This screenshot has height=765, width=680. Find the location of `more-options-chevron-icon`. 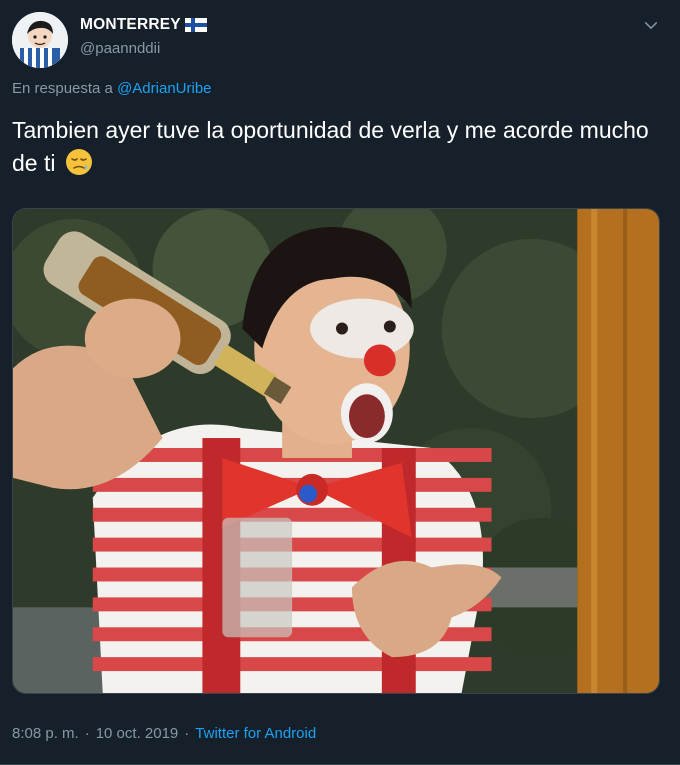

more-options-chevron-icon is located at coordinates (651, 25).